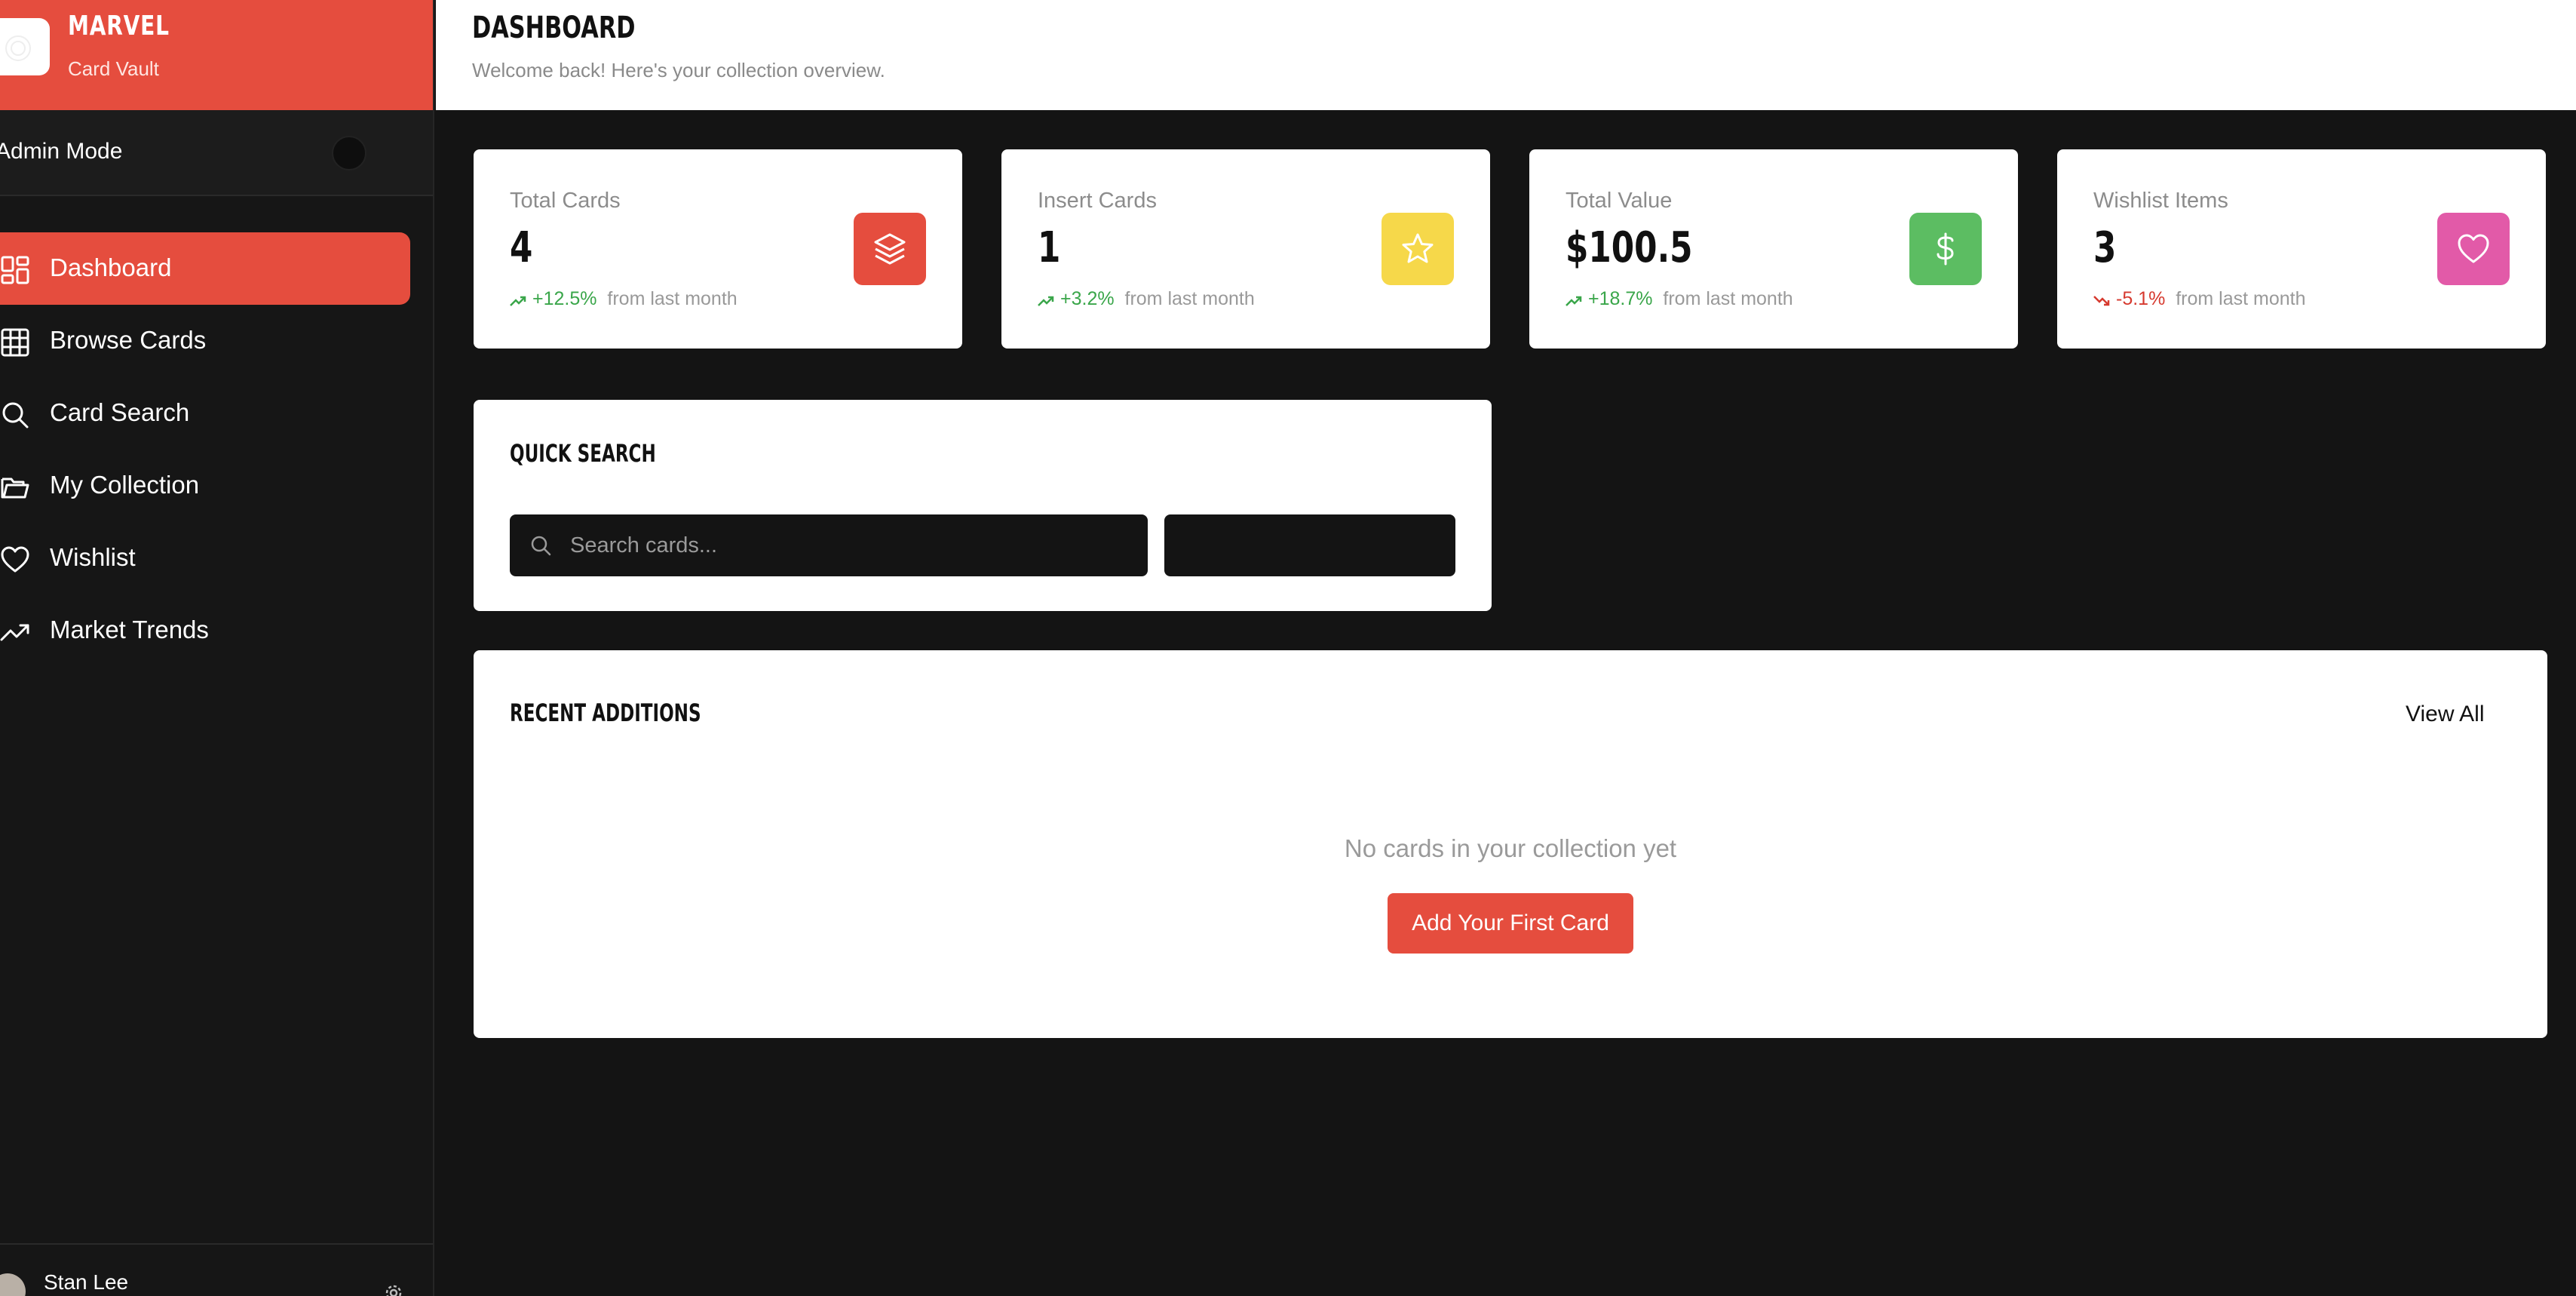  Describe the element at coordinates (583, 453) in the screenshot. I see `quick-search-title: QUICK SEARCH` at that location.